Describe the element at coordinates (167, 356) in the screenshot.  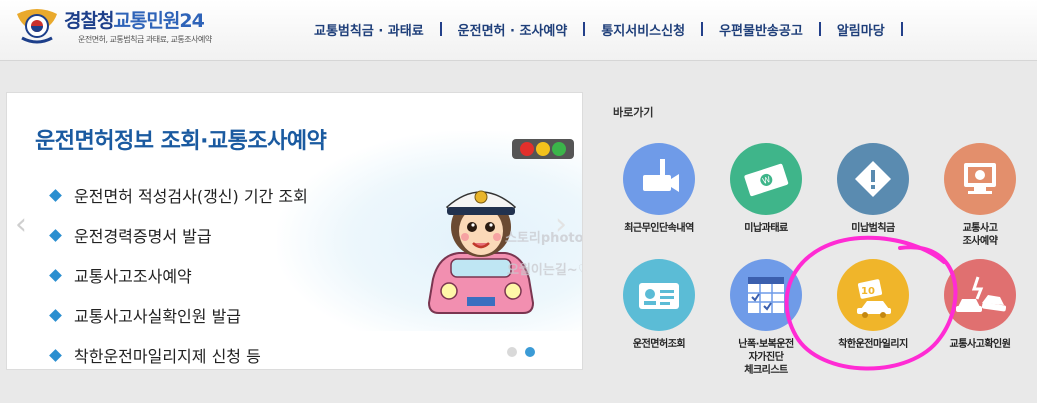
I see `banner-item-label: 착한운전마일리지제 신청 등` at that location.